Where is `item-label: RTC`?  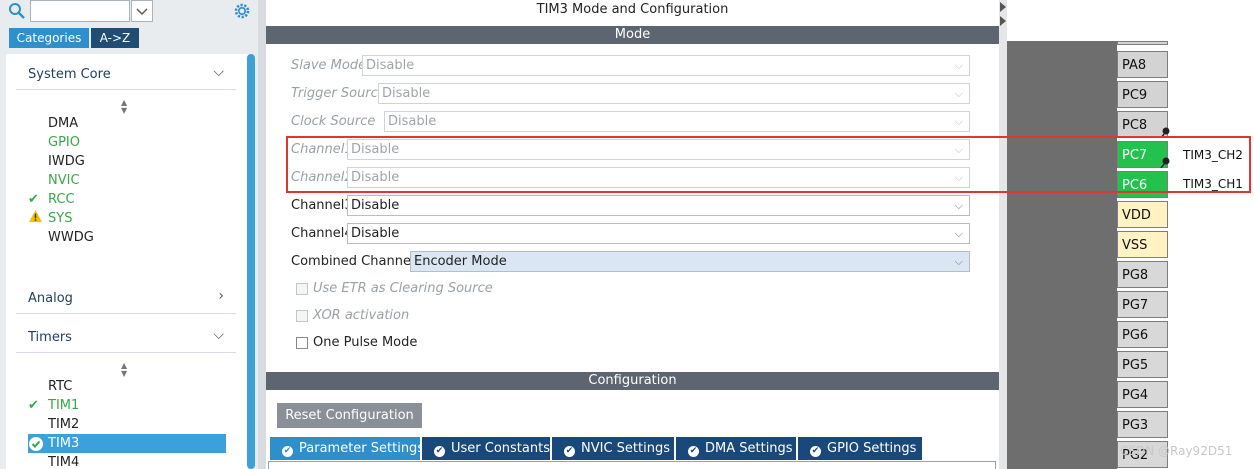
item-label: RTC is located at coordinates (60, 386).